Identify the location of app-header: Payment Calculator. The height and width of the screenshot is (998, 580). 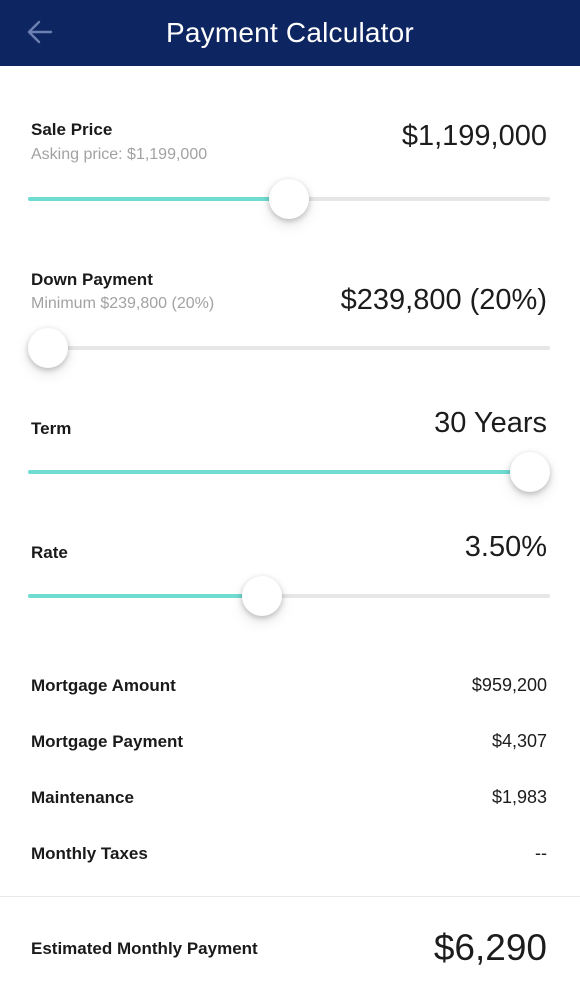
(290, 33).